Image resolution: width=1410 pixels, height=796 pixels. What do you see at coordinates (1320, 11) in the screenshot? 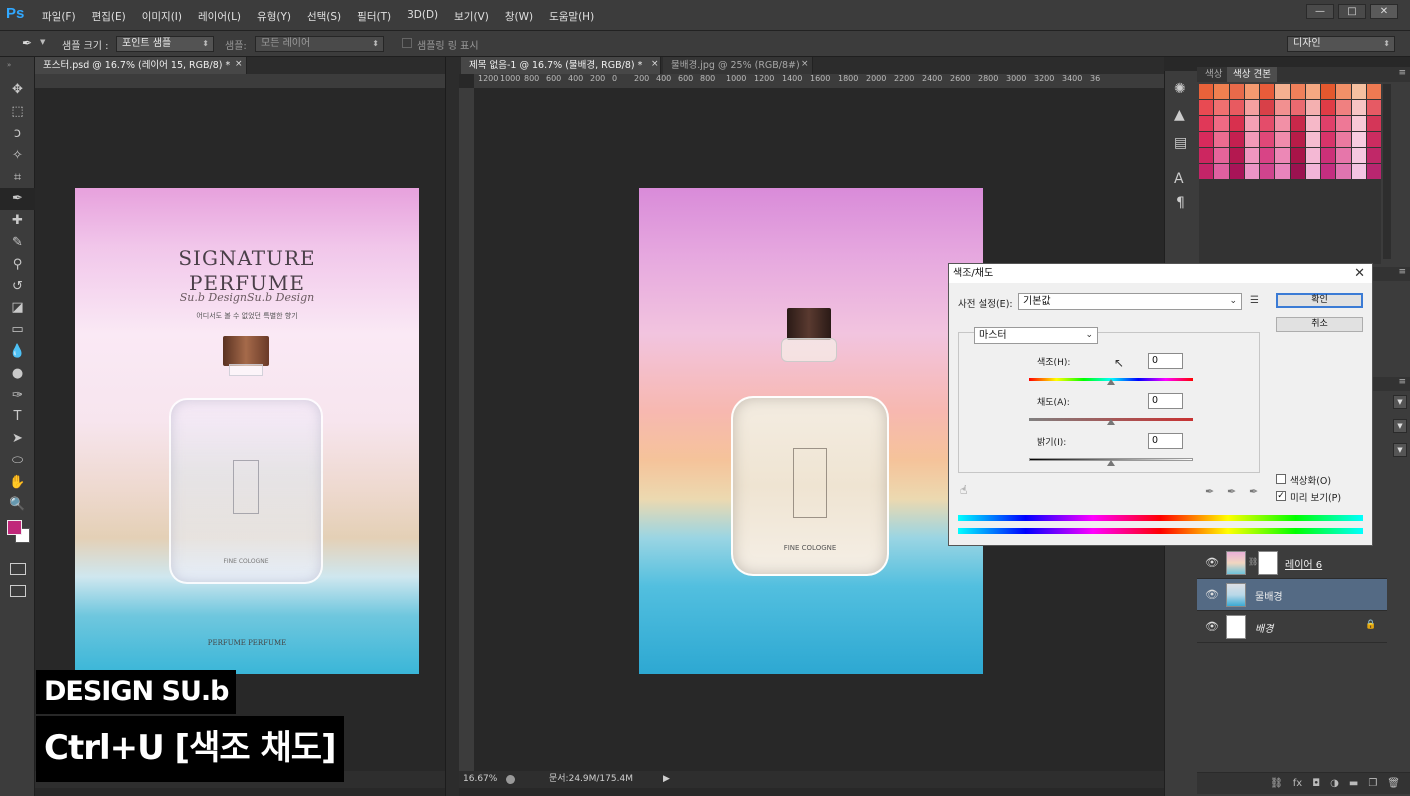
I see `minimize-button: —` at bounding box center [1320, 11].